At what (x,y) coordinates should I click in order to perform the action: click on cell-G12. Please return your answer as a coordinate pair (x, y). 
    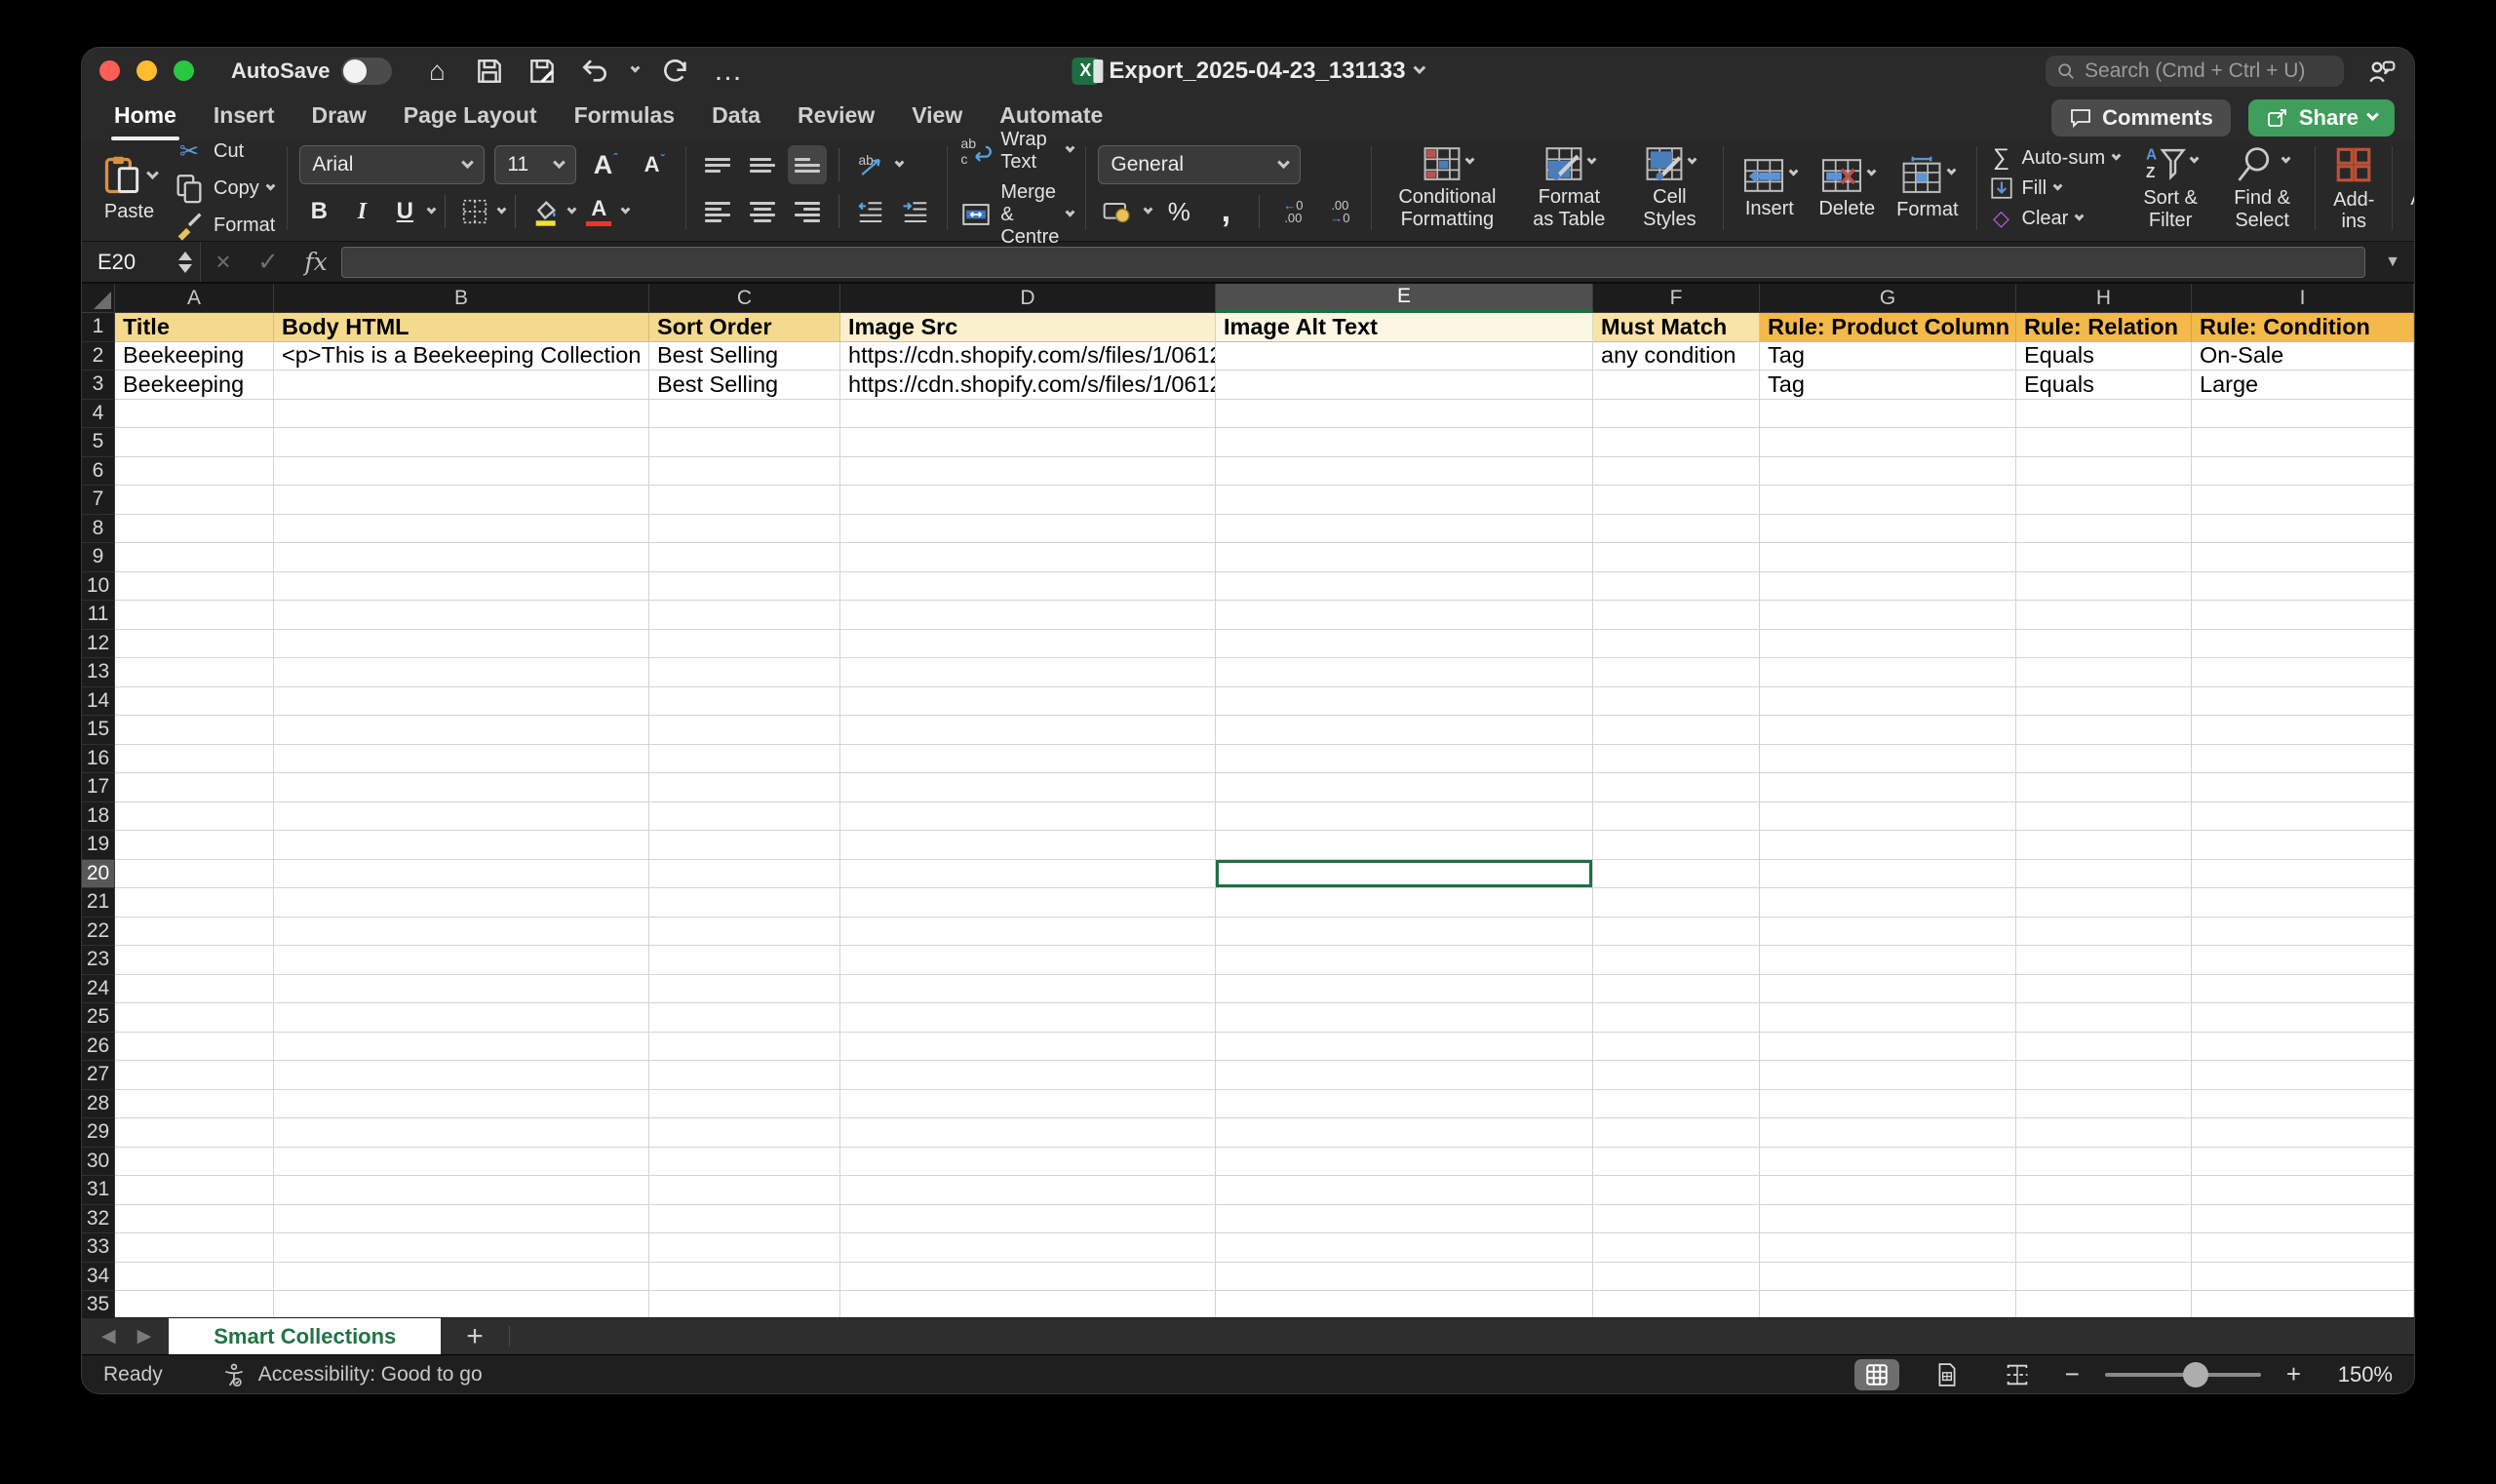
    Looking at the image, I should click on (1888, 643).